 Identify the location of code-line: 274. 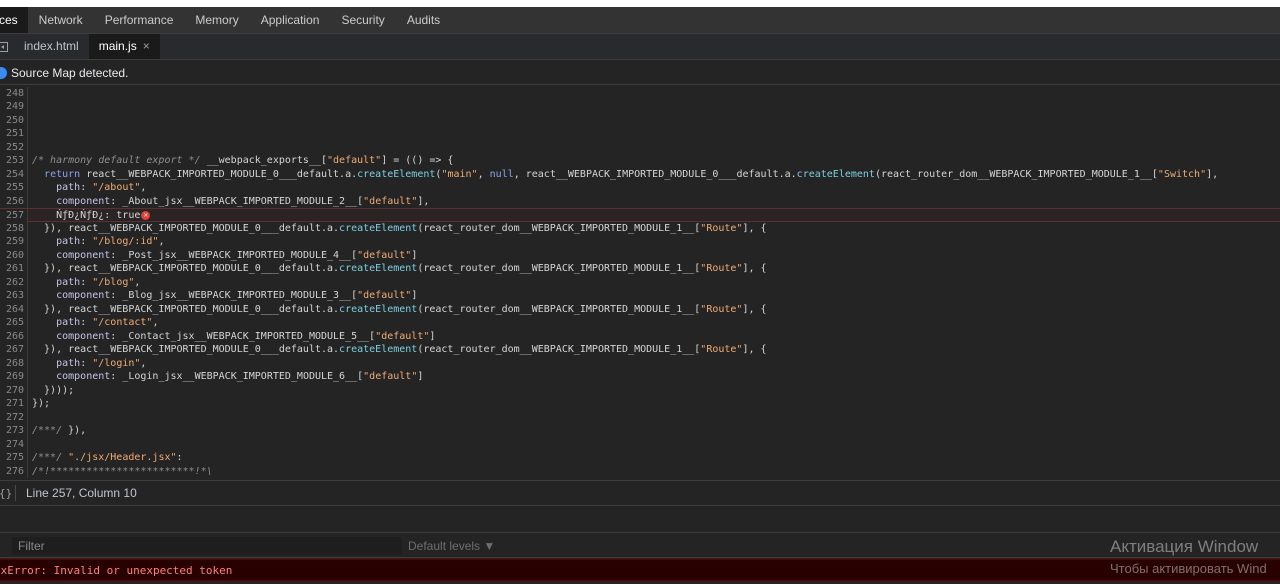
(640, 444).